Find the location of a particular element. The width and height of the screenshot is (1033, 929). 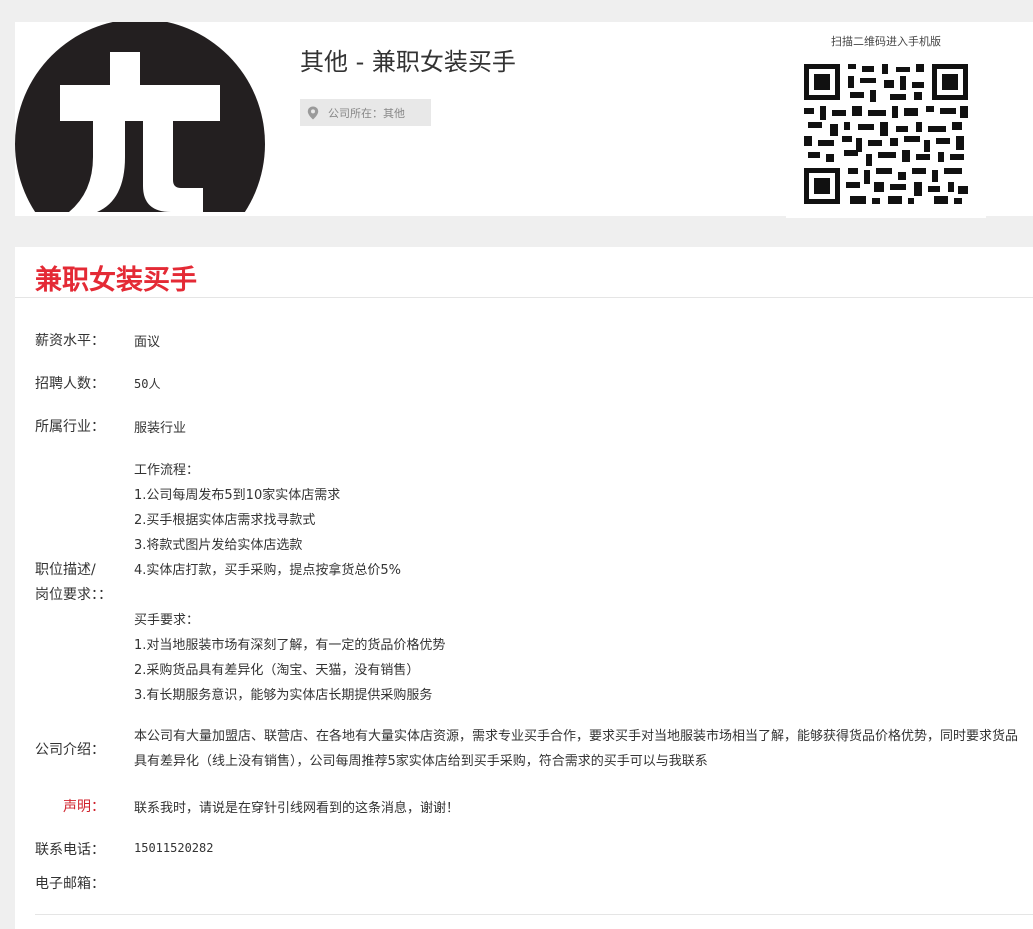

description-line: 3.有长期服务意识，能够为实体店长期提供采购服务 is located at coordinates (283, 695).